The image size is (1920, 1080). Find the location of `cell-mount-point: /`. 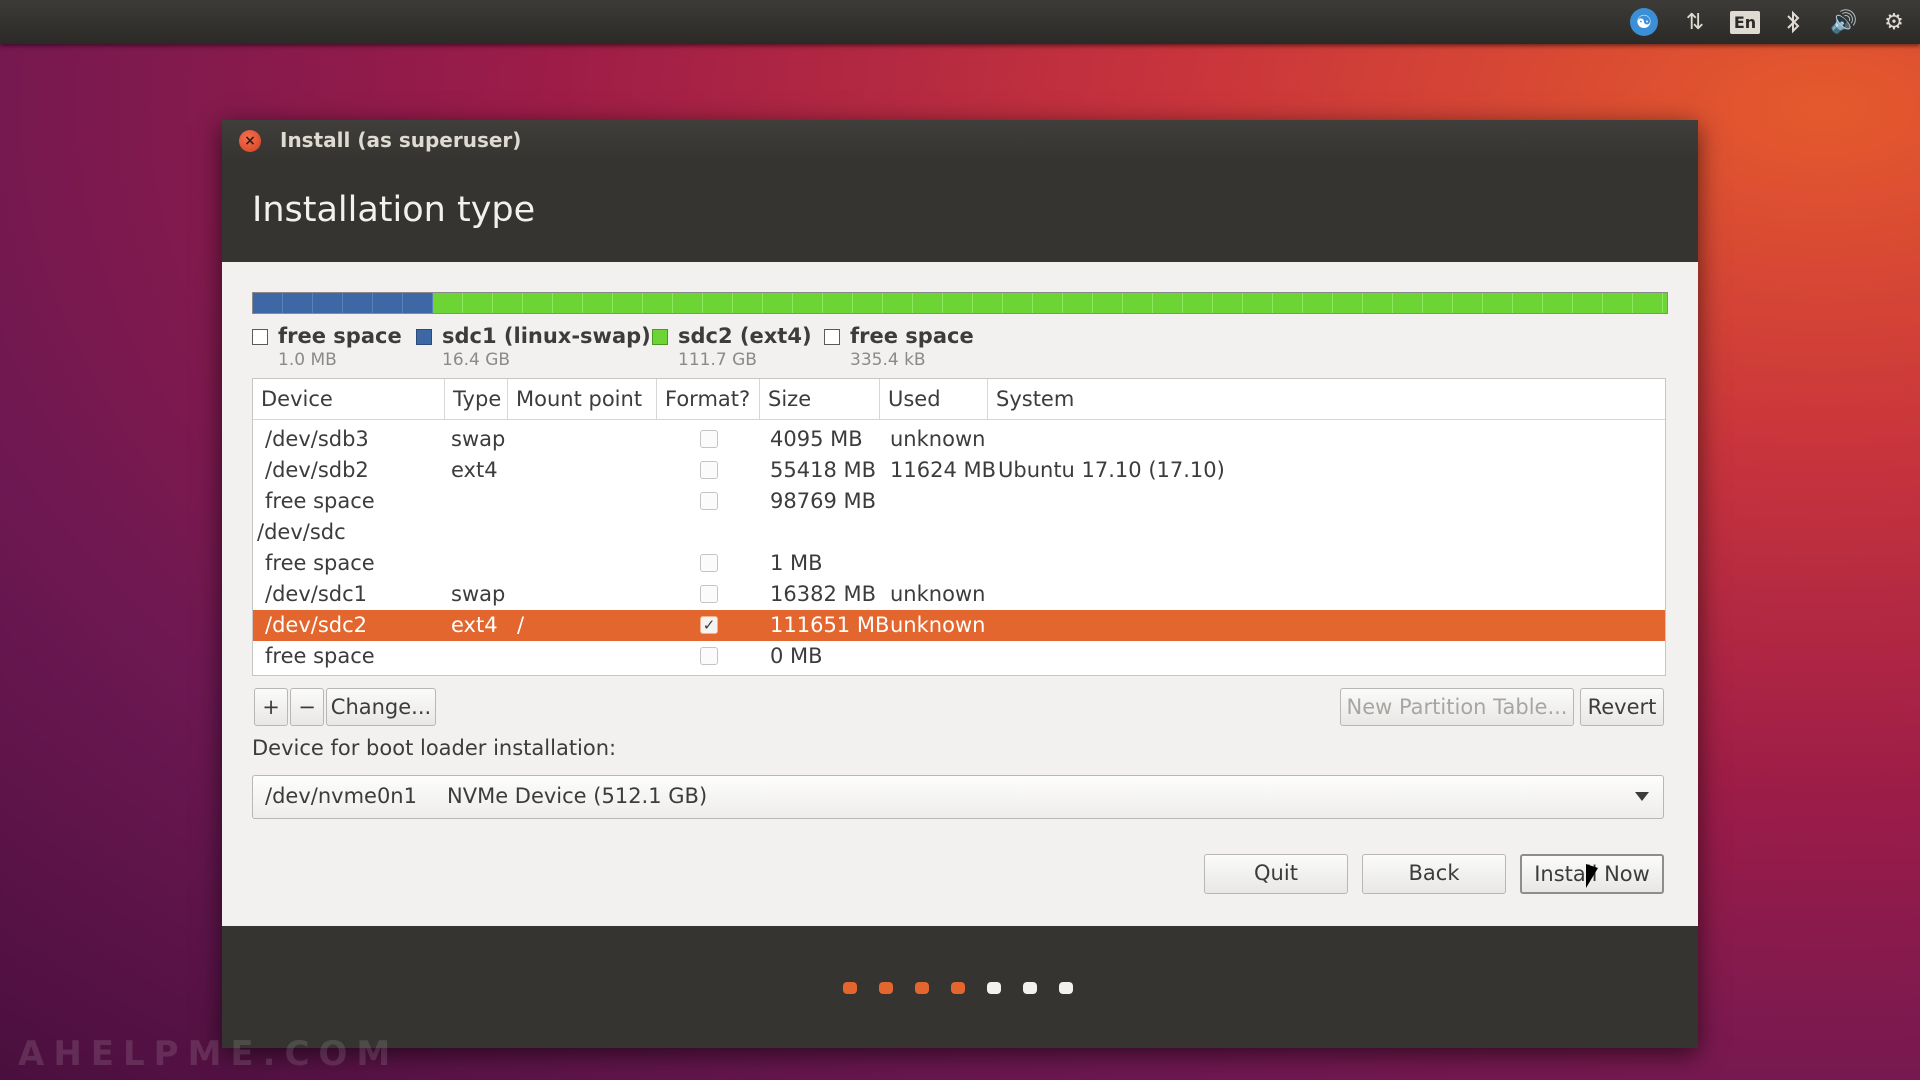

cell-mount-point: / is located at coordinates (521, 625).